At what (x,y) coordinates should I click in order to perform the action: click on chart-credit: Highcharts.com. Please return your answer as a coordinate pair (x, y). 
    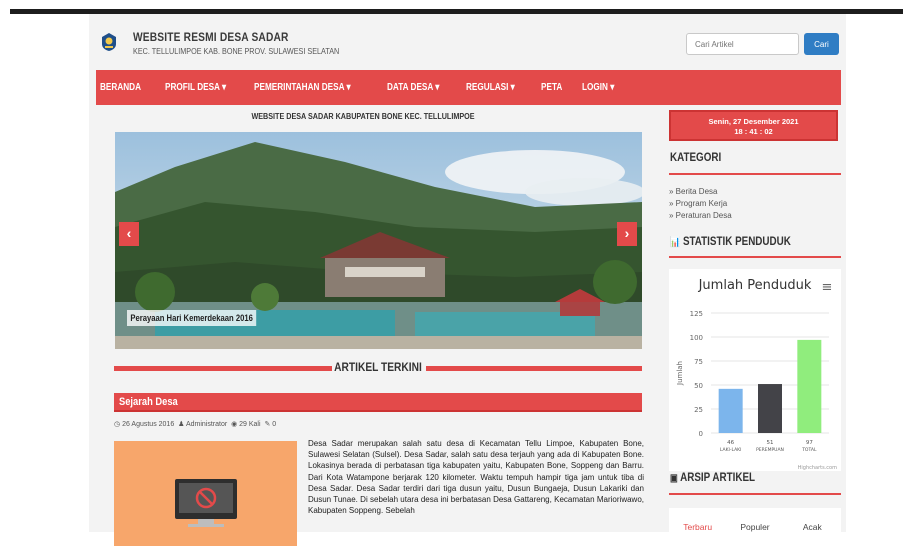
    Looking at the image, I should click on (817, 468).